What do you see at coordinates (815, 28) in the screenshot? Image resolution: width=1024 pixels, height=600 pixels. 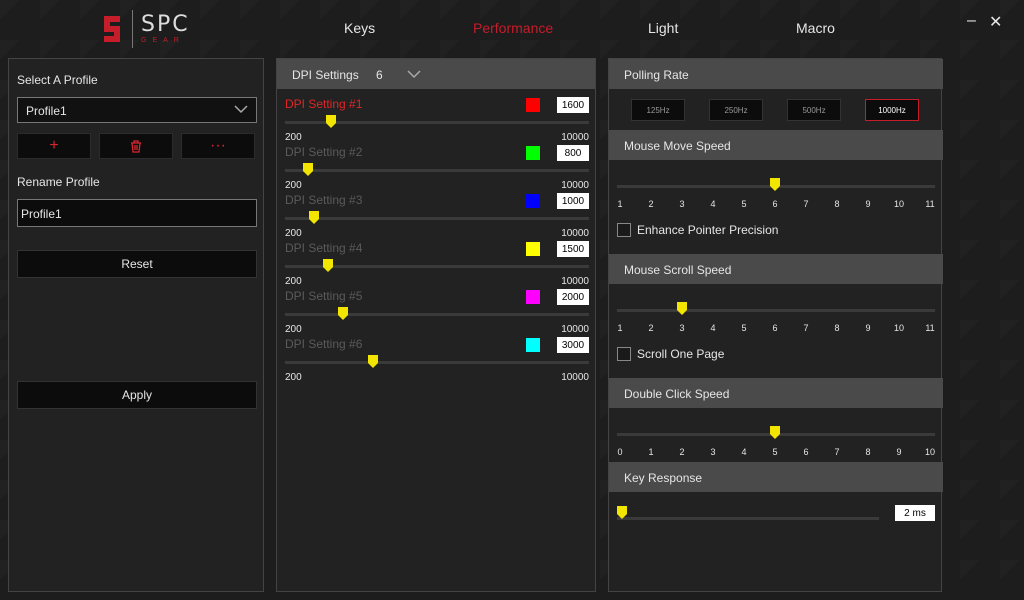 I see `tab-macro: Macro` at bounding box center [815, 28].